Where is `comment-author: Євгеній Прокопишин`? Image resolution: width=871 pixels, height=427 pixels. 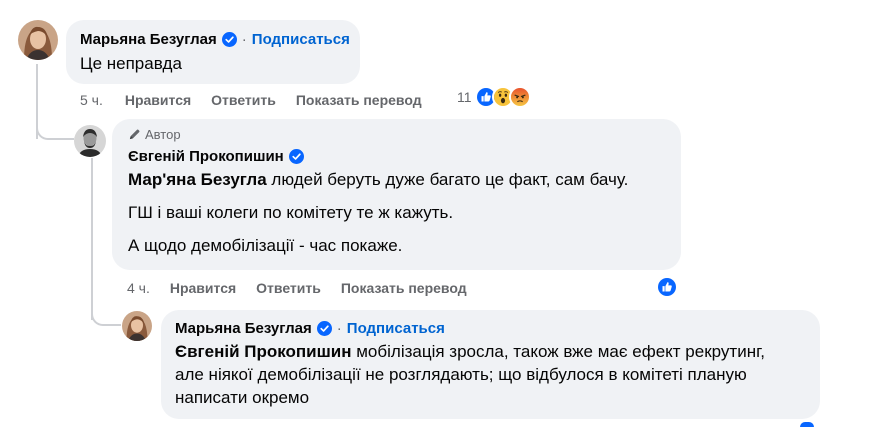 comment-author: Євгеній Прокопишин is located at coordinates (206, 156).